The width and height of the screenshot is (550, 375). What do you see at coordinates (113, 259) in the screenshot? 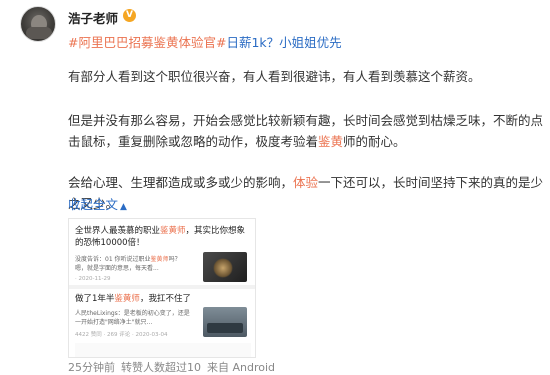
I see `article-excerpt-text: 没度告诉：01 你听说过职业` at bounding box center [113, 259].